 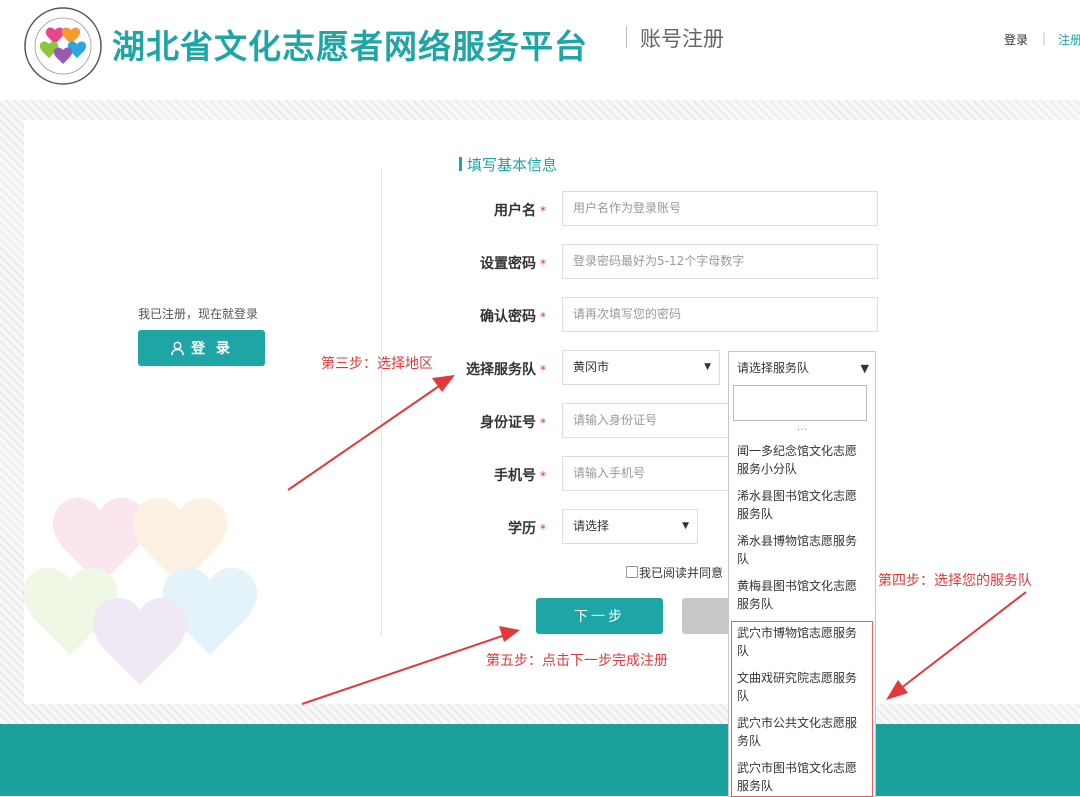 What do you see at coordinates (647, 420) in the screenshot?
I see `id-number-input: 请输入身份证号` at bounding box center [647, 420].